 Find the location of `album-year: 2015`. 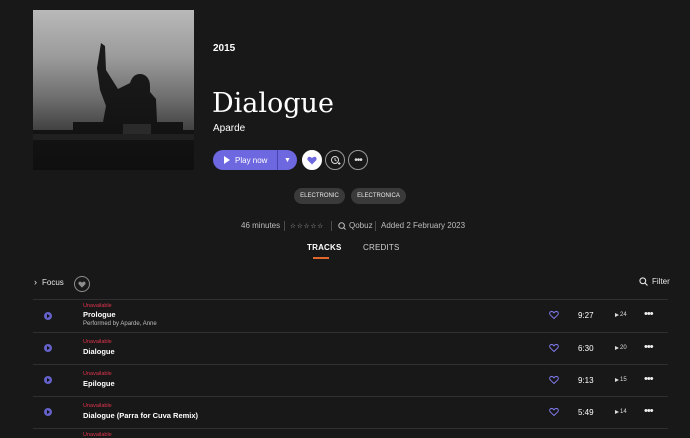

album-year: 2015 is located at coordinates (224, 48).